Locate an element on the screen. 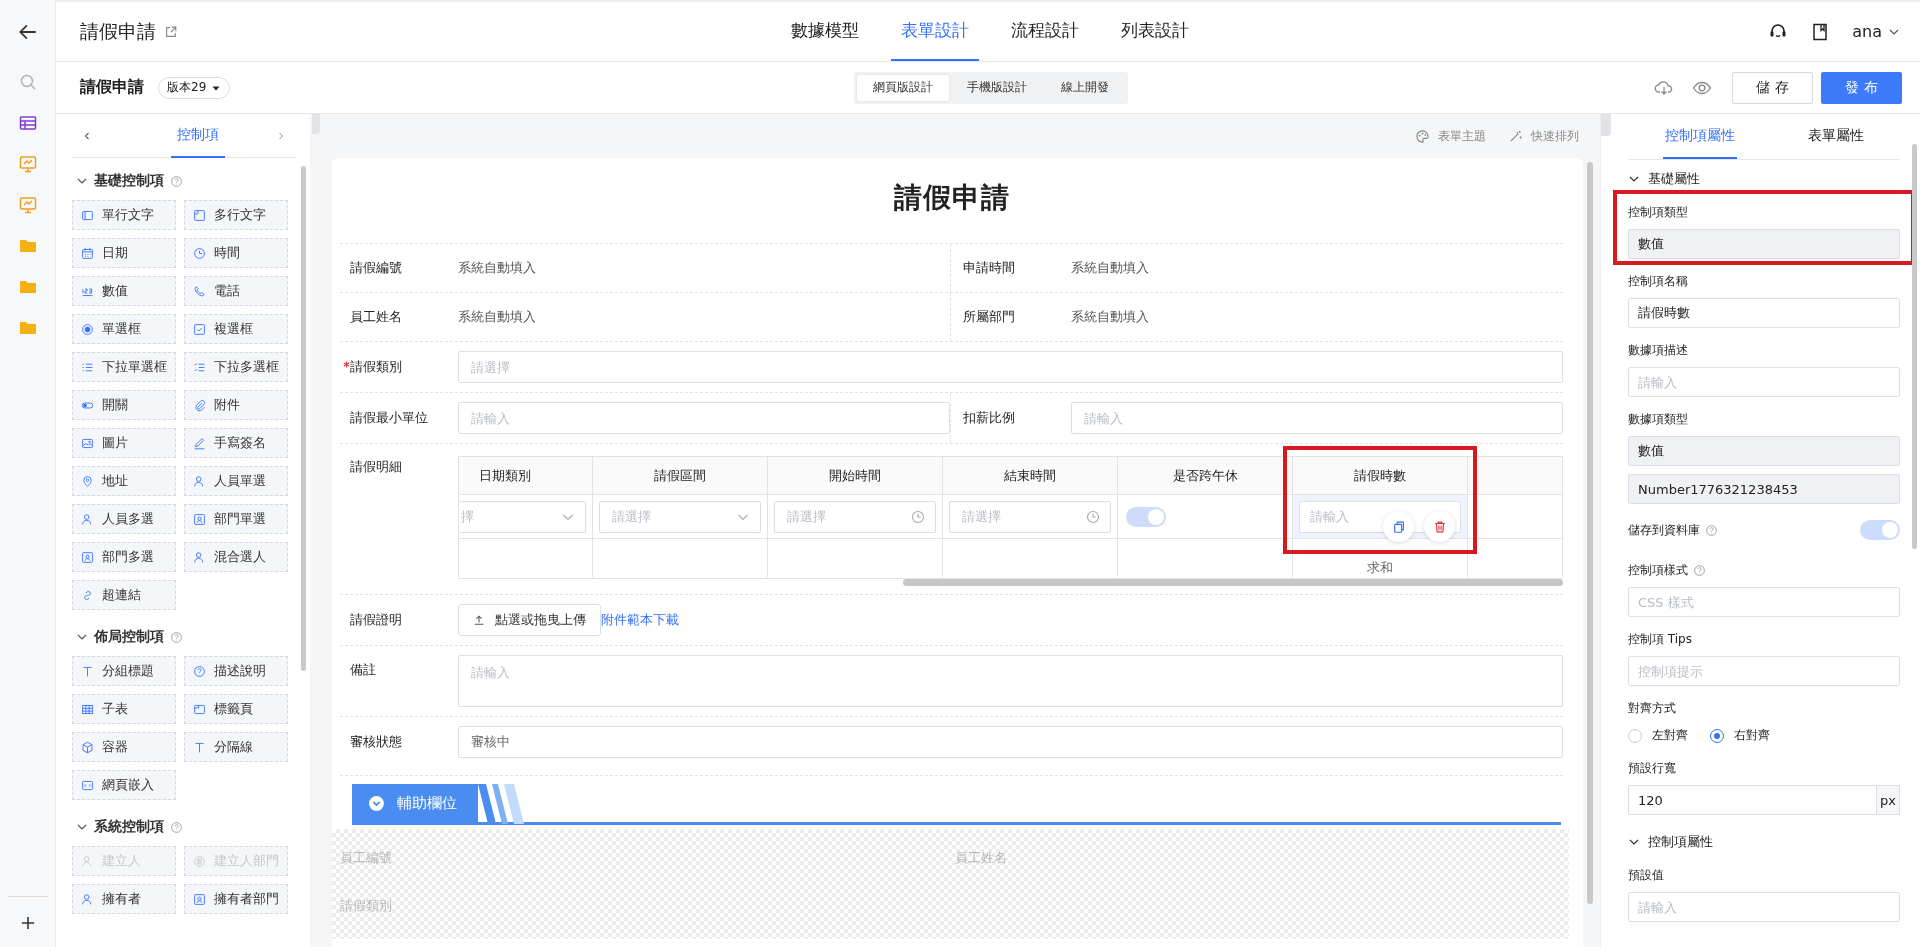 Image resolution: width=1920 pixels, height=947 pixels. radio-option: 左對齊 is located at coordinates (1658, 735).